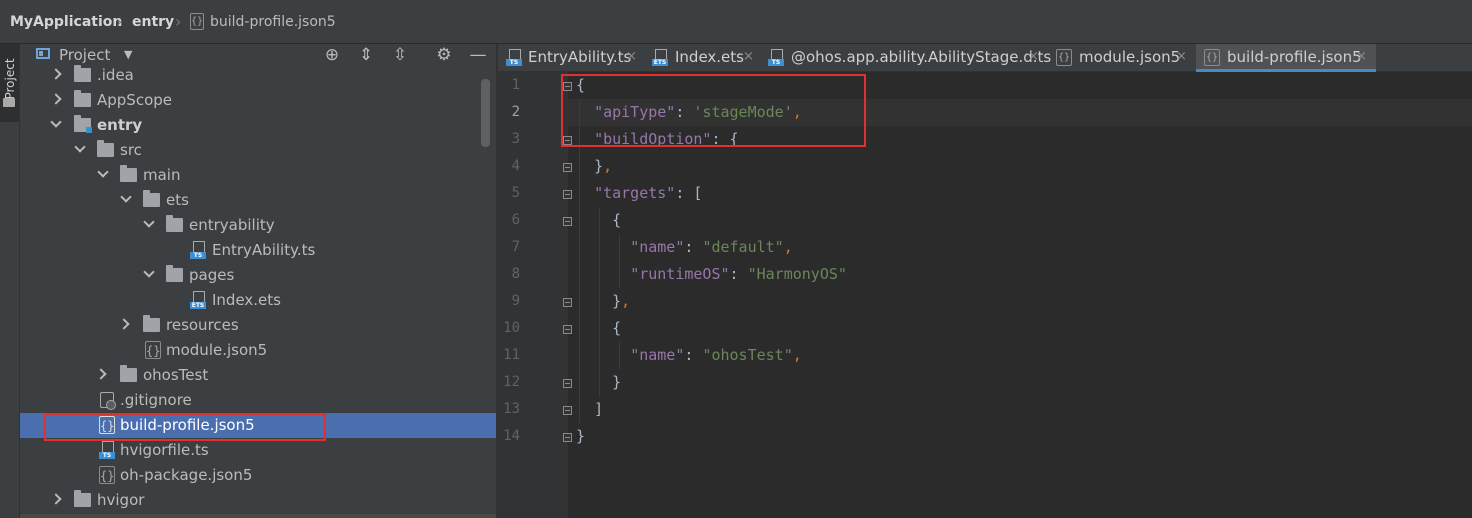 This screenshot has width=1472, height=518. Describe the element at coordinates (258, 375) in the screenshot. I see `tree-item-ohostest: ohosTest` at that location.